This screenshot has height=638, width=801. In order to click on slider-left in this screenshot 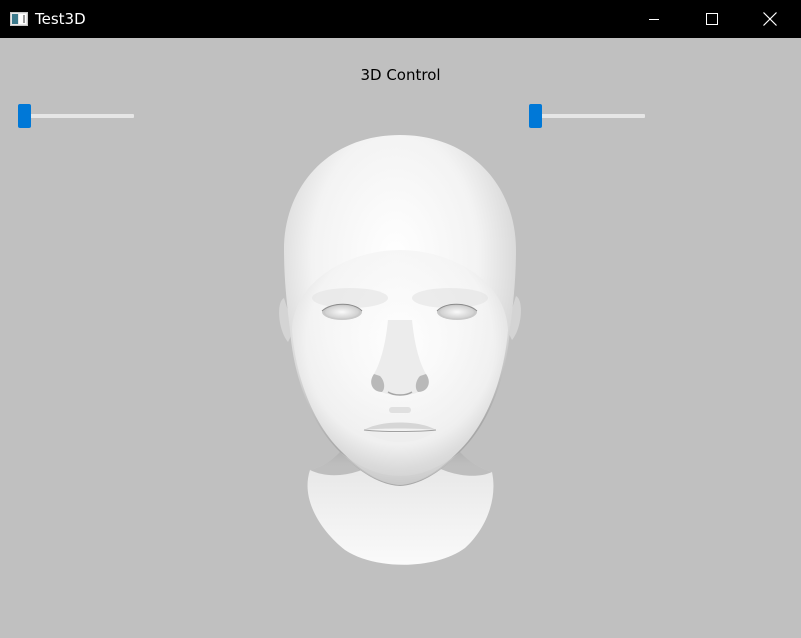, I will do `click(76, 116)`.